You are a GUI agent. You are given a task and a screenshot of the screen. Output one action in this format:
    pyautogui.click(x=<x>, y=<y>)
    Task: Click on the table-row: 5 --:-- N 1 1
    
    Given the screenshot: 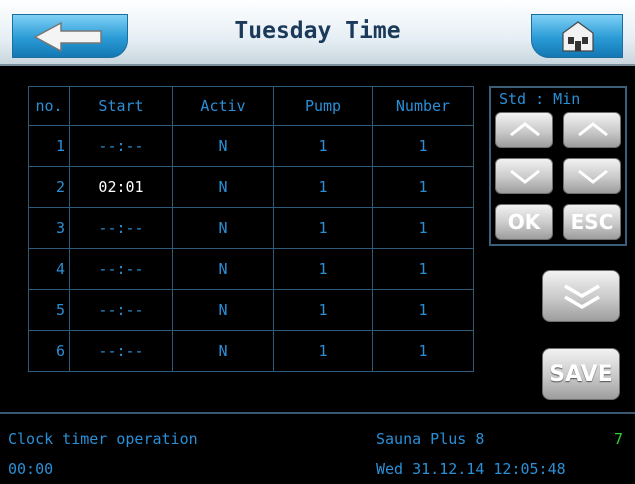 What is the action you would take?
    pyautogui.click(x=251, y=310)
    